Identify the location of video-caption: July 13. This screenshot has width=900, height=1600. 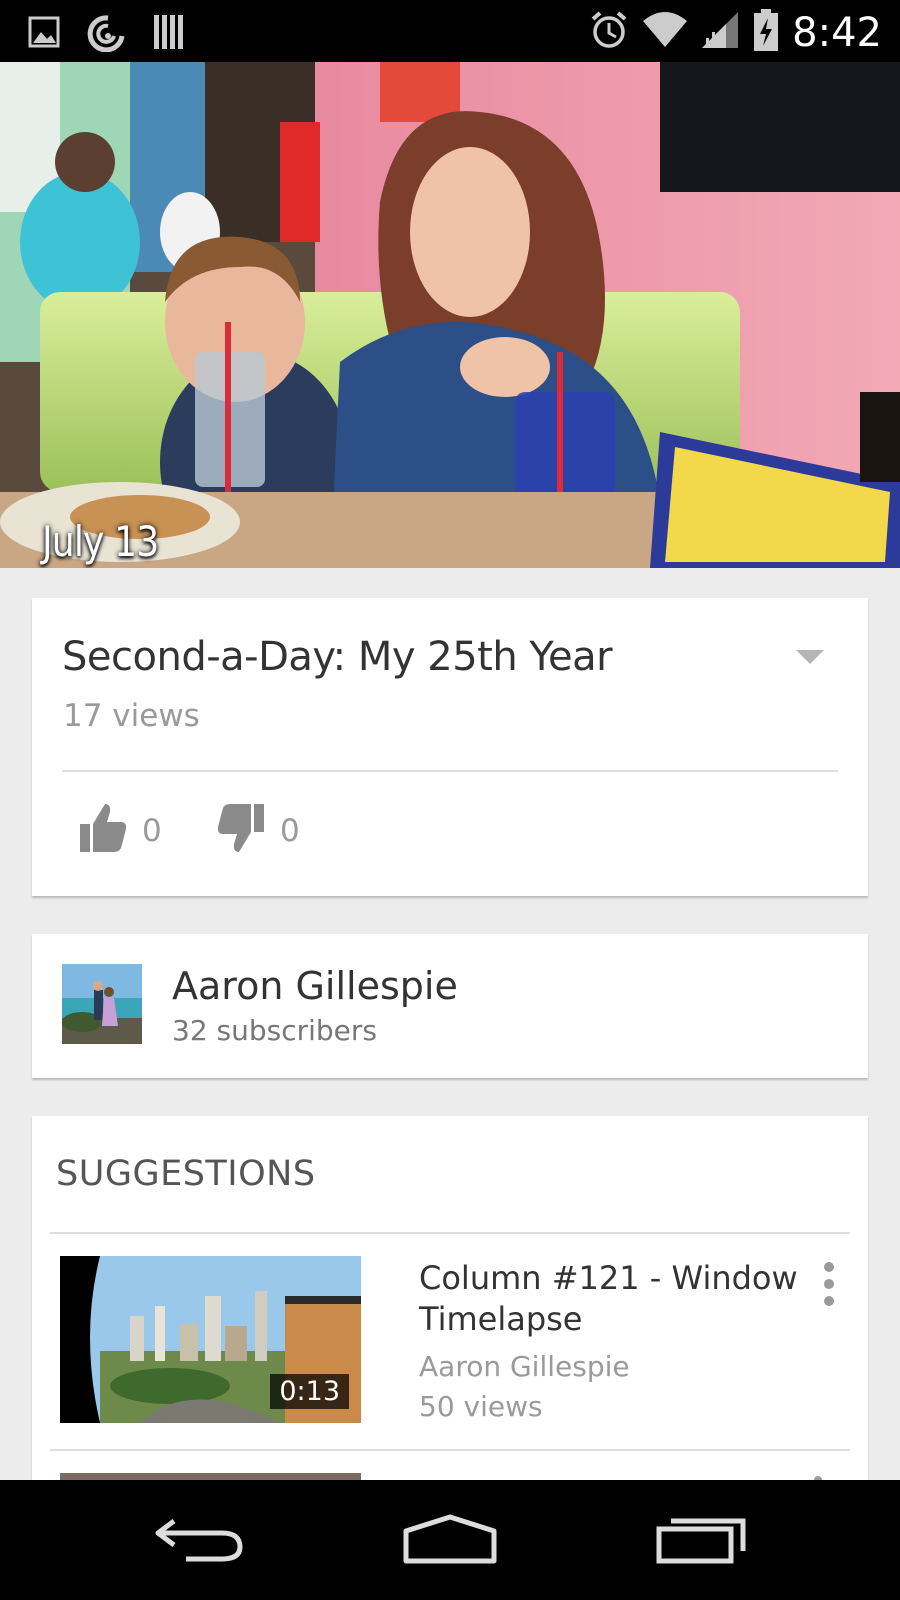
(100, 541).